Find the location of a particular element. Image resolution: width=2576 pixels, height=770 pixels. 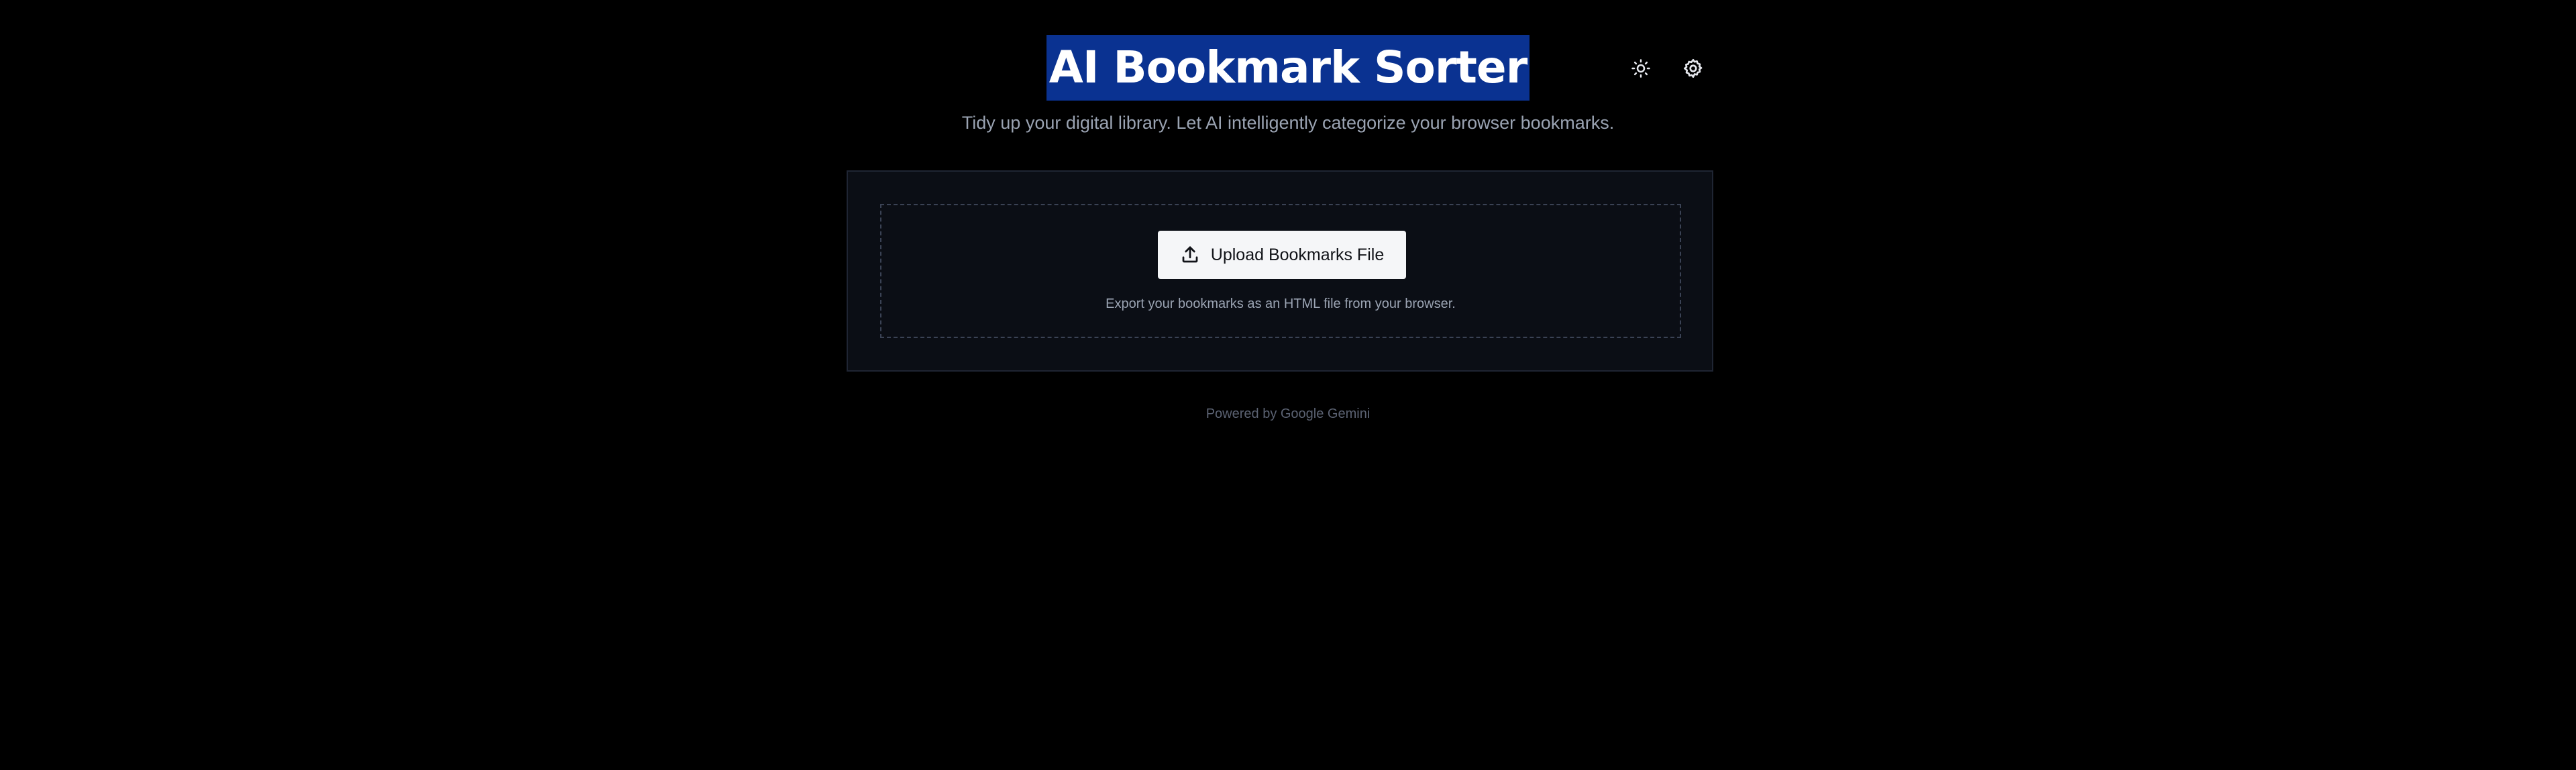

upload-bookmarks-button: Upload Bookmarks File is located at coordinates (1282, 255).